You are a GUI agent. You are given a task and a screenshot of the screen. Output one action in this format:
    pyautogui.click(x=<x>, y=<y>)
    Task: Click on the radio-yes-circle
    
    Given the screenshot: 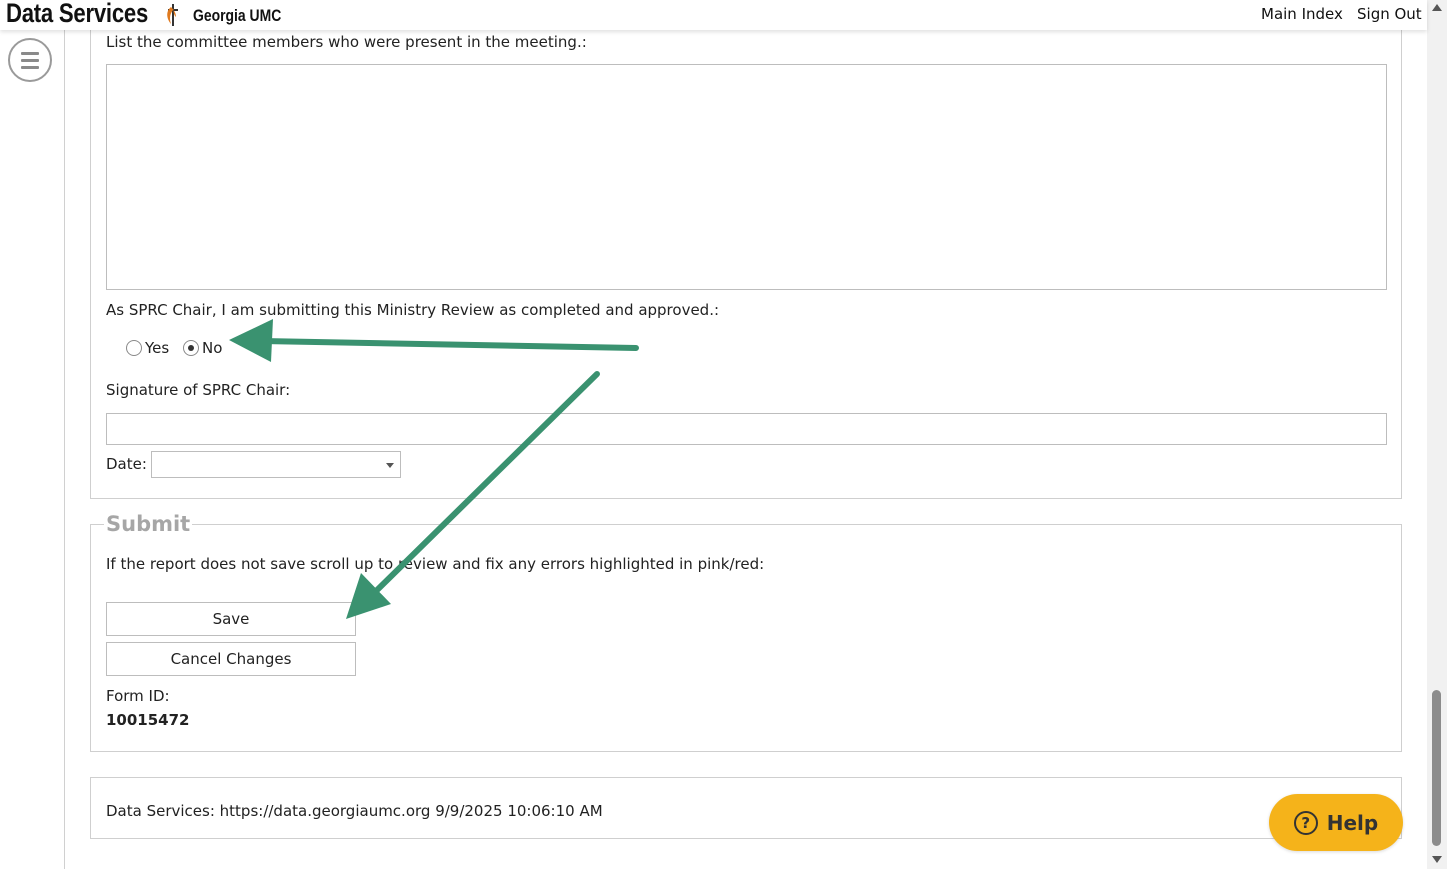 What is the action you would take?
    pyautogui.click(x=134, y=348)
    